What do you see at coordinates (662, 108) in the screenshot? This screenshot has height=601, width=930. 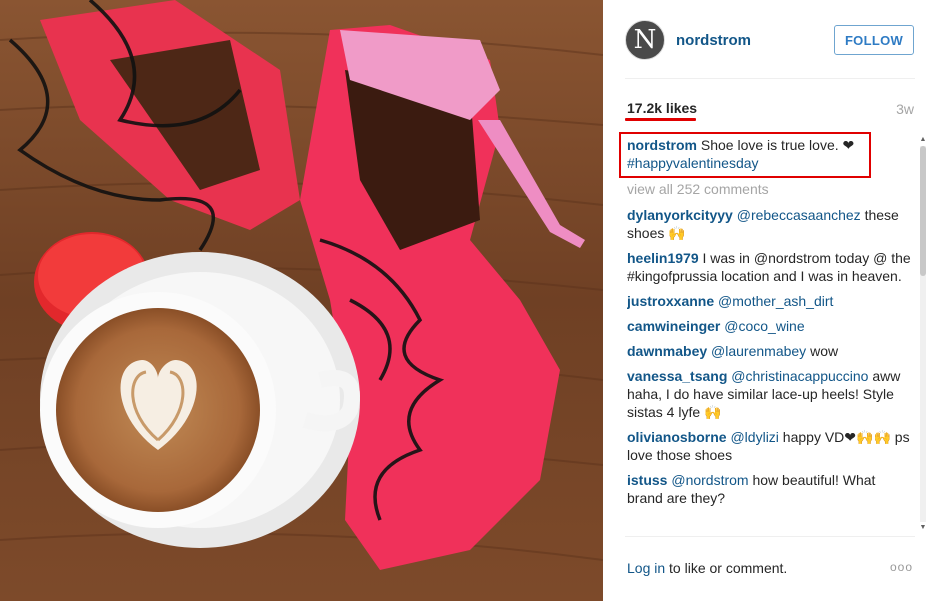 I see `likes-count: 17.2k likes` at bounding box center [662, 108].